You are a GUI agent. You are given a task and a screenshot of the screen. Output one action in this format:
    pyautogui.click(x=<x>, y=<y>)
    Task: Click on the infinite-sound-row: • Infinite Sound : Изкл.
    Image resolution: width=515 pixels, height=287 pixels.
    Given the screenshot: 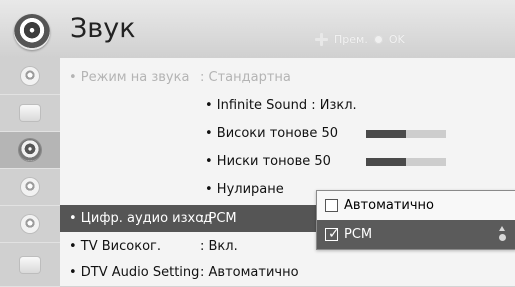 What is the action you would take?
    pyautogui.click(x=281, y=105)
    